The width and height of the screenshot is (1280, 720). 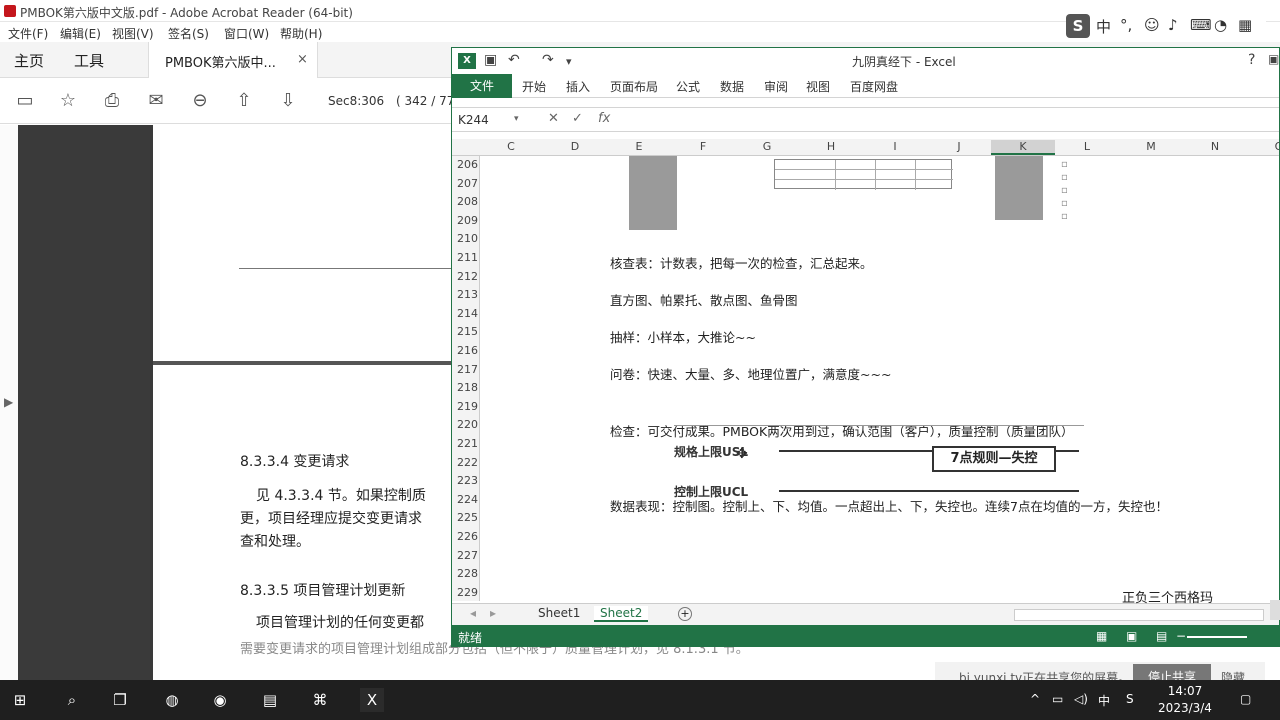 I want to click on zoom-out-icon: −, so click(x=1181, y=636).